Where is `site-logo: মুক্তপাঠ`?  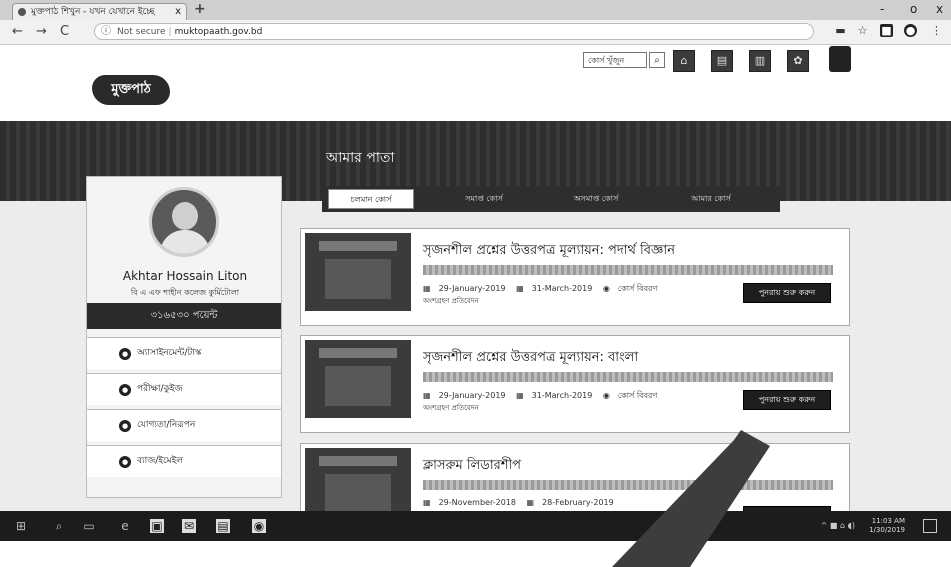 site-logo: মুক্তপাঠ is located at coordinates (131, 90).